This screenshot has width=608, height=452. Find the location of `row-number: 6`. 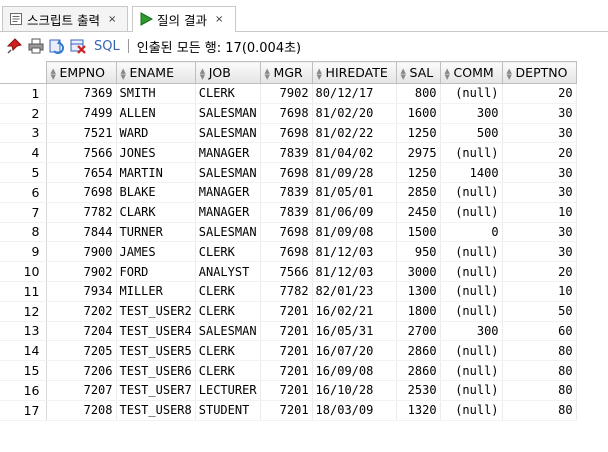

row-number: 6 is located at coordinates (23, 192).